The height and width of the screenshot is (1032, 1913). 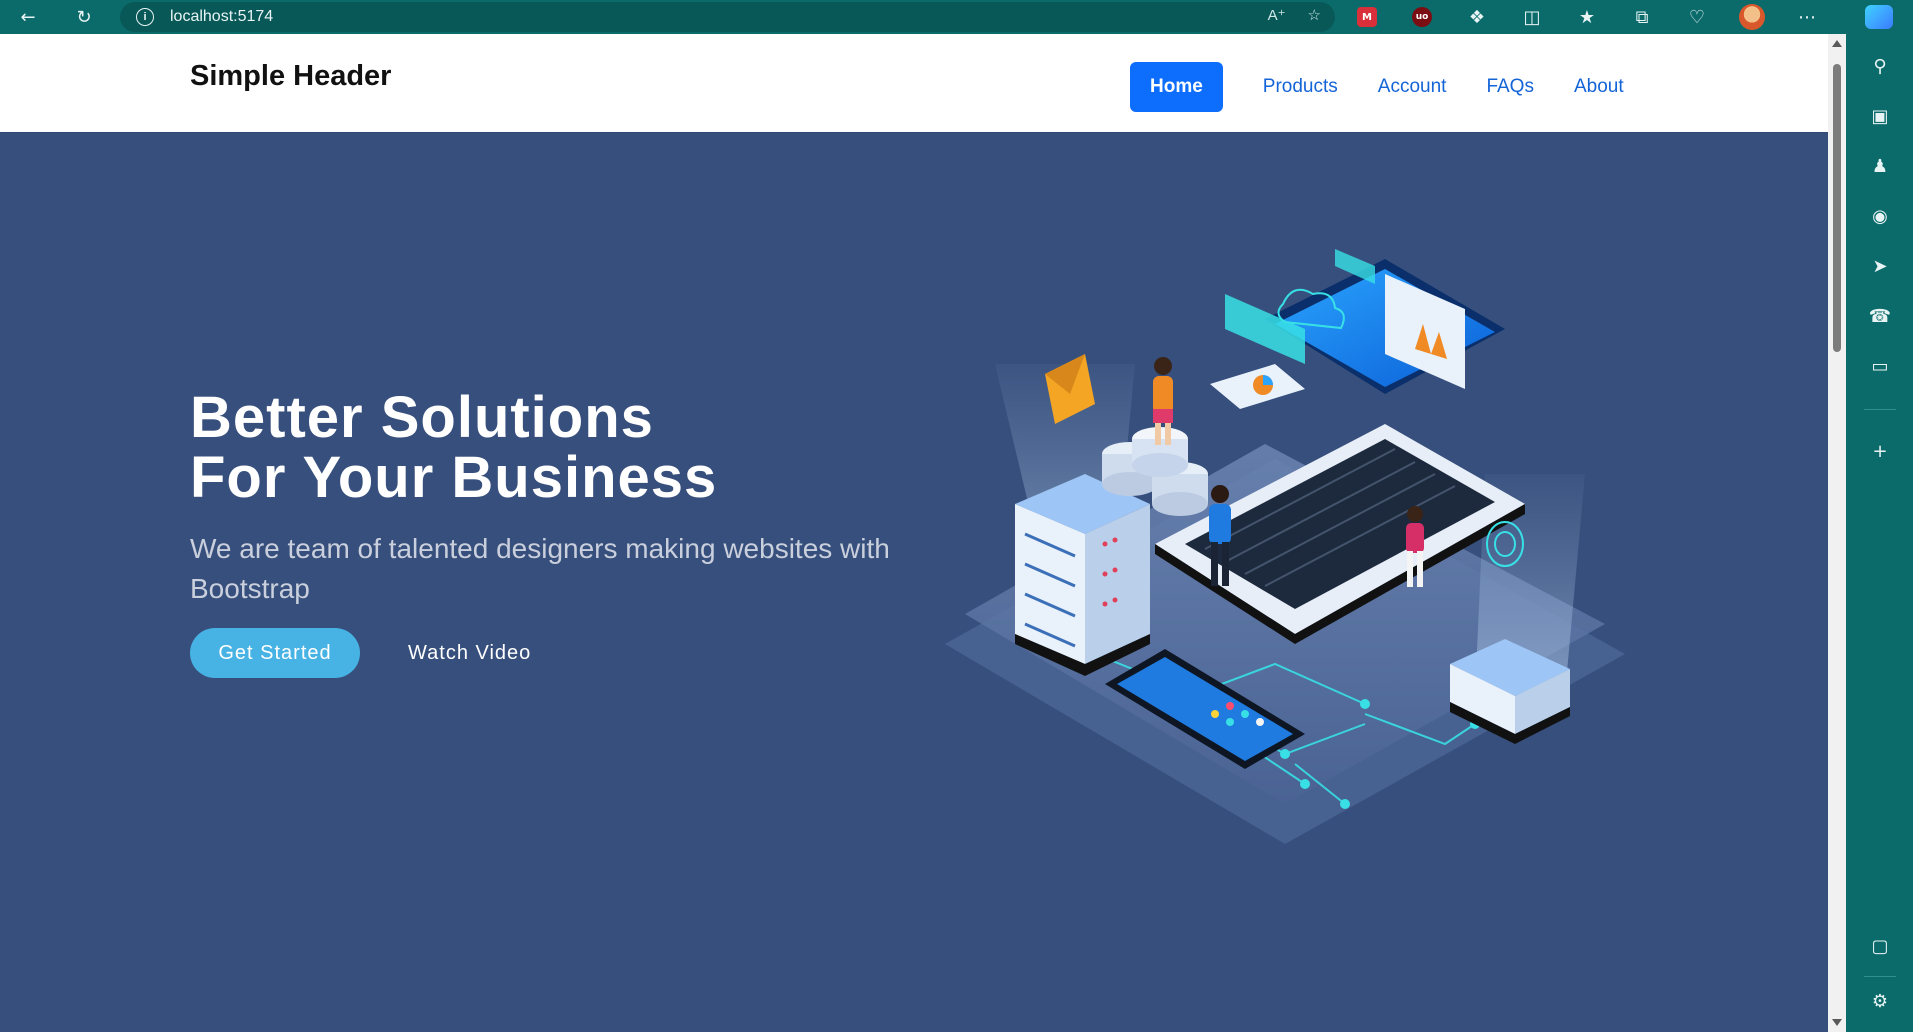 I want to click on hero-title: Better Solutions For Your Business, so click(x=453, y=448).